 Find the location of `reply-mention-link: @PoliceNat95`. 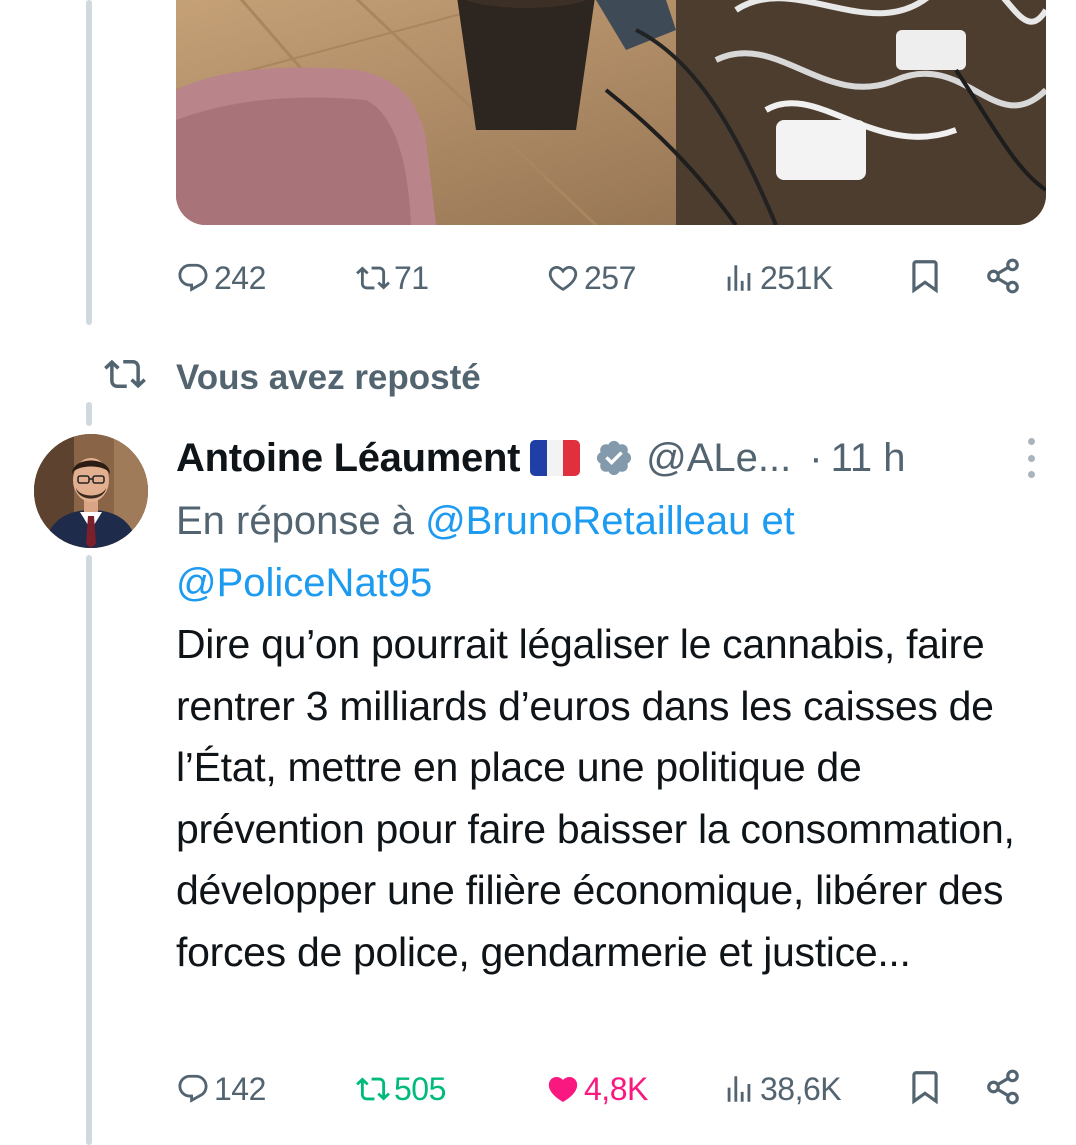

reply-mention-link: @PoliceNat95 is located at coordinates (304, 583).